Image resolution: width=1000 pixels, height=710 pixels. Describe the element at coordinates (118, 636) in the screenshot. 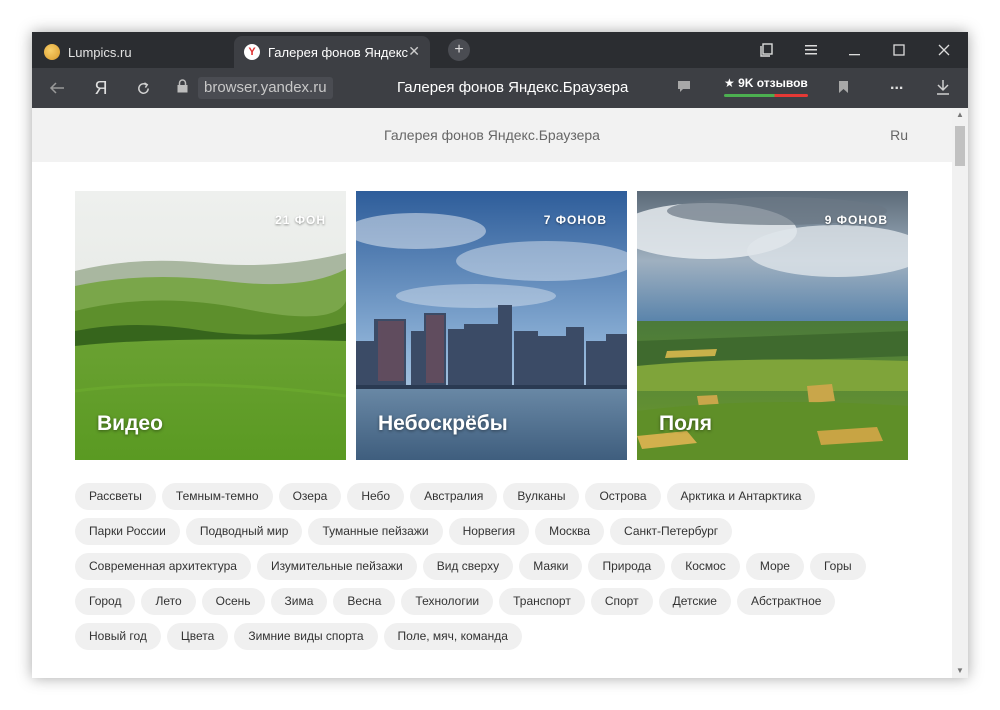

I see `tag: Новый год` at that location.